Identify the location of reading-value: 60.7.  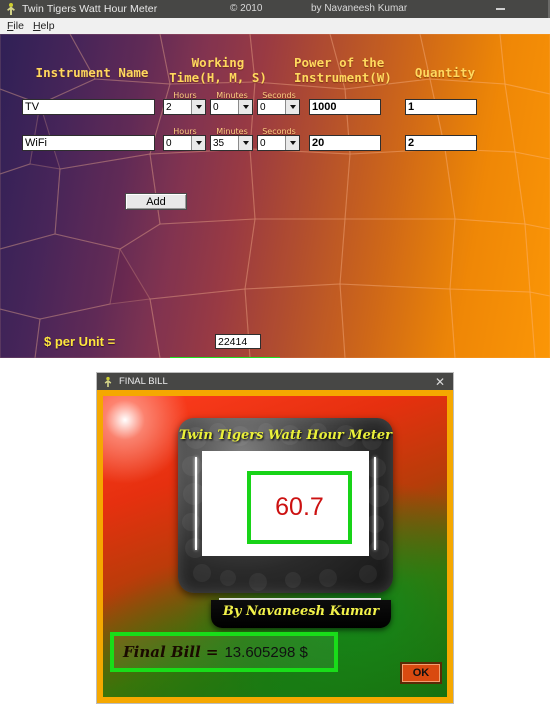
(299, 507).